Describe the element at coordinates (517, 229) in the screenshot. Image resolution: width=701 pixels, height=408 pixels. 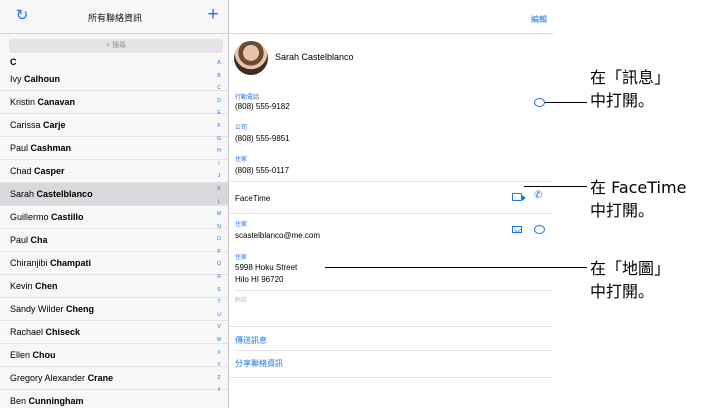
I see `mail-icon` at that location.